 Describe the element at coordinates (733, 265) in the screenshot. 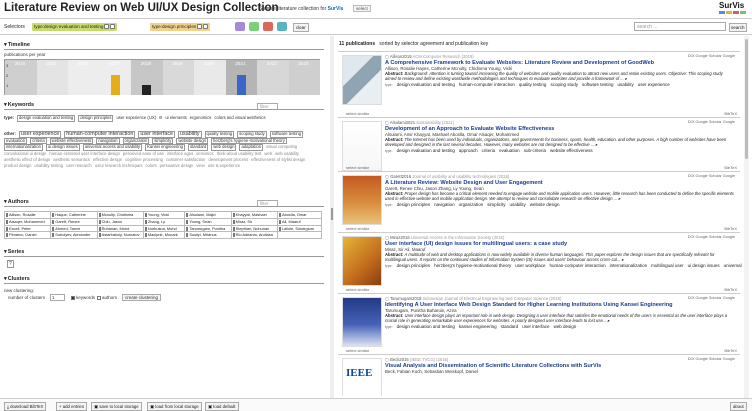

I see `publication-keyword: universal access and usability` at that location.